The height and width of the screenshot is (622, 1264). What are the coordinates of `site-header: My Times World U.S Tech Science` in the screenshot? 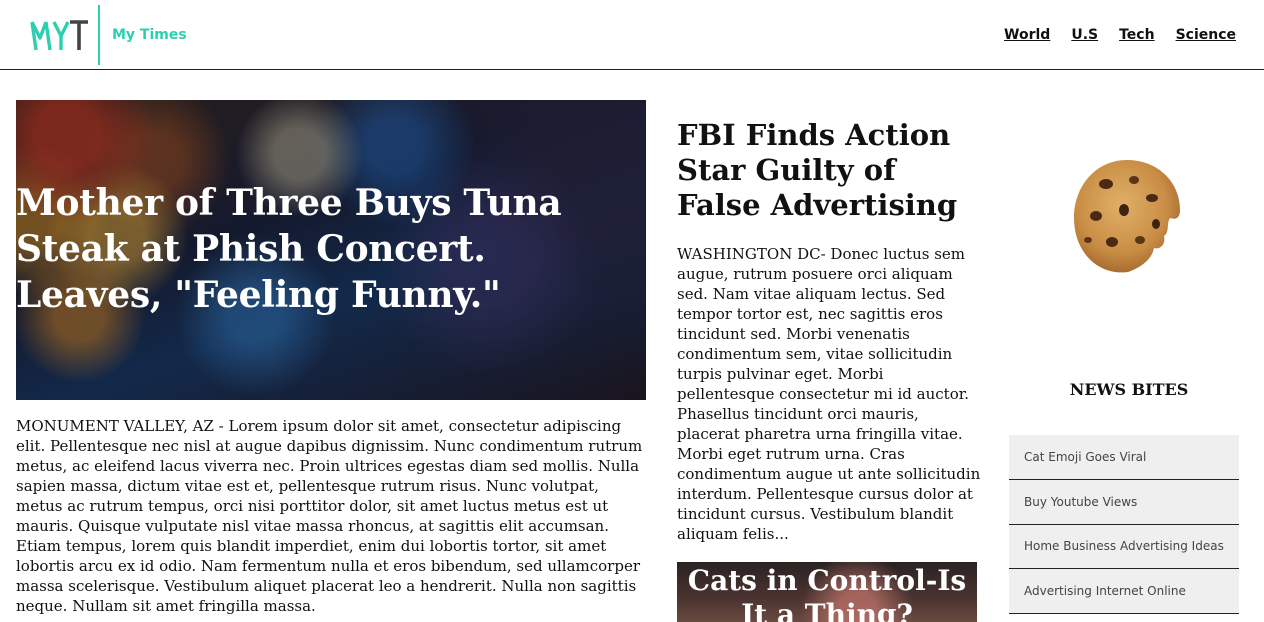 It's located at (632, 35).